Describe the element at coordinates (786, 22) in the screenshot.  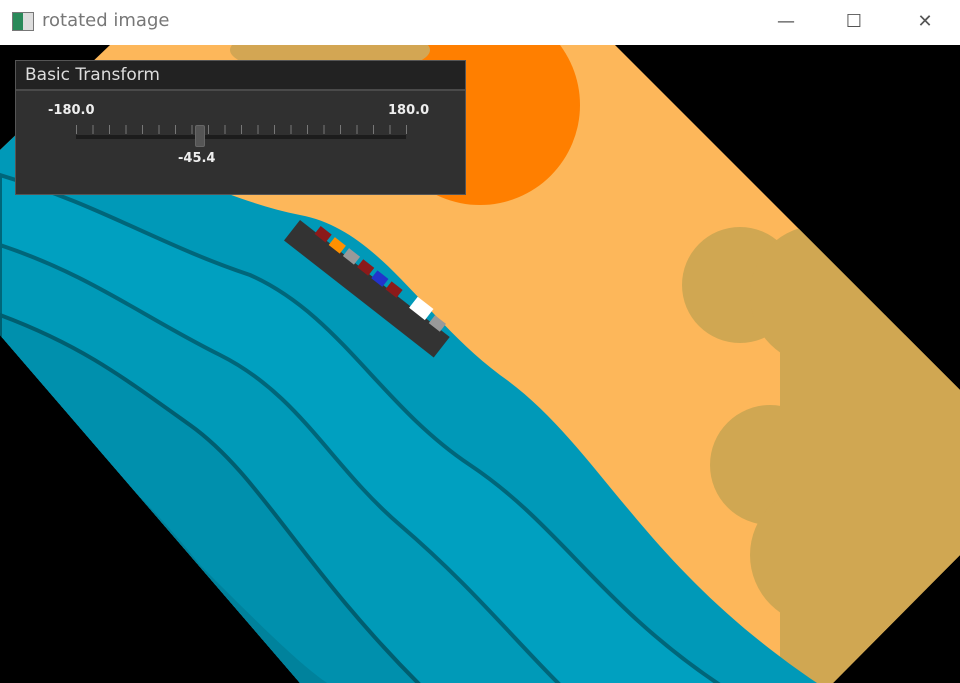
I see `minimize-button: —` at that location.